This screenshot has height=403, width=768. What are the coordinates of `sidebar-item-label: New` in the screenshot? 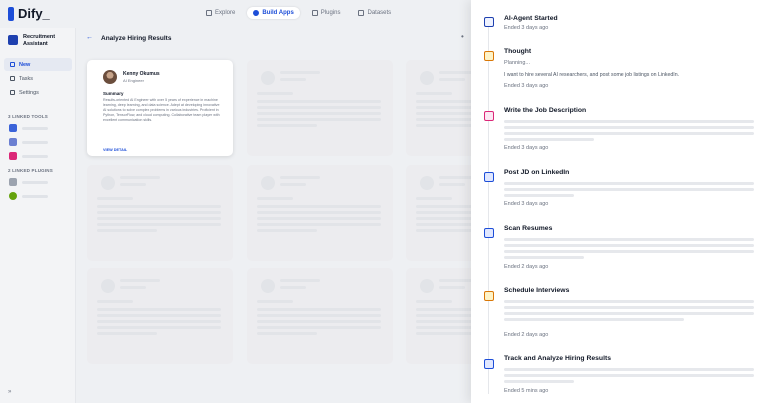 It's located at (25, 64).